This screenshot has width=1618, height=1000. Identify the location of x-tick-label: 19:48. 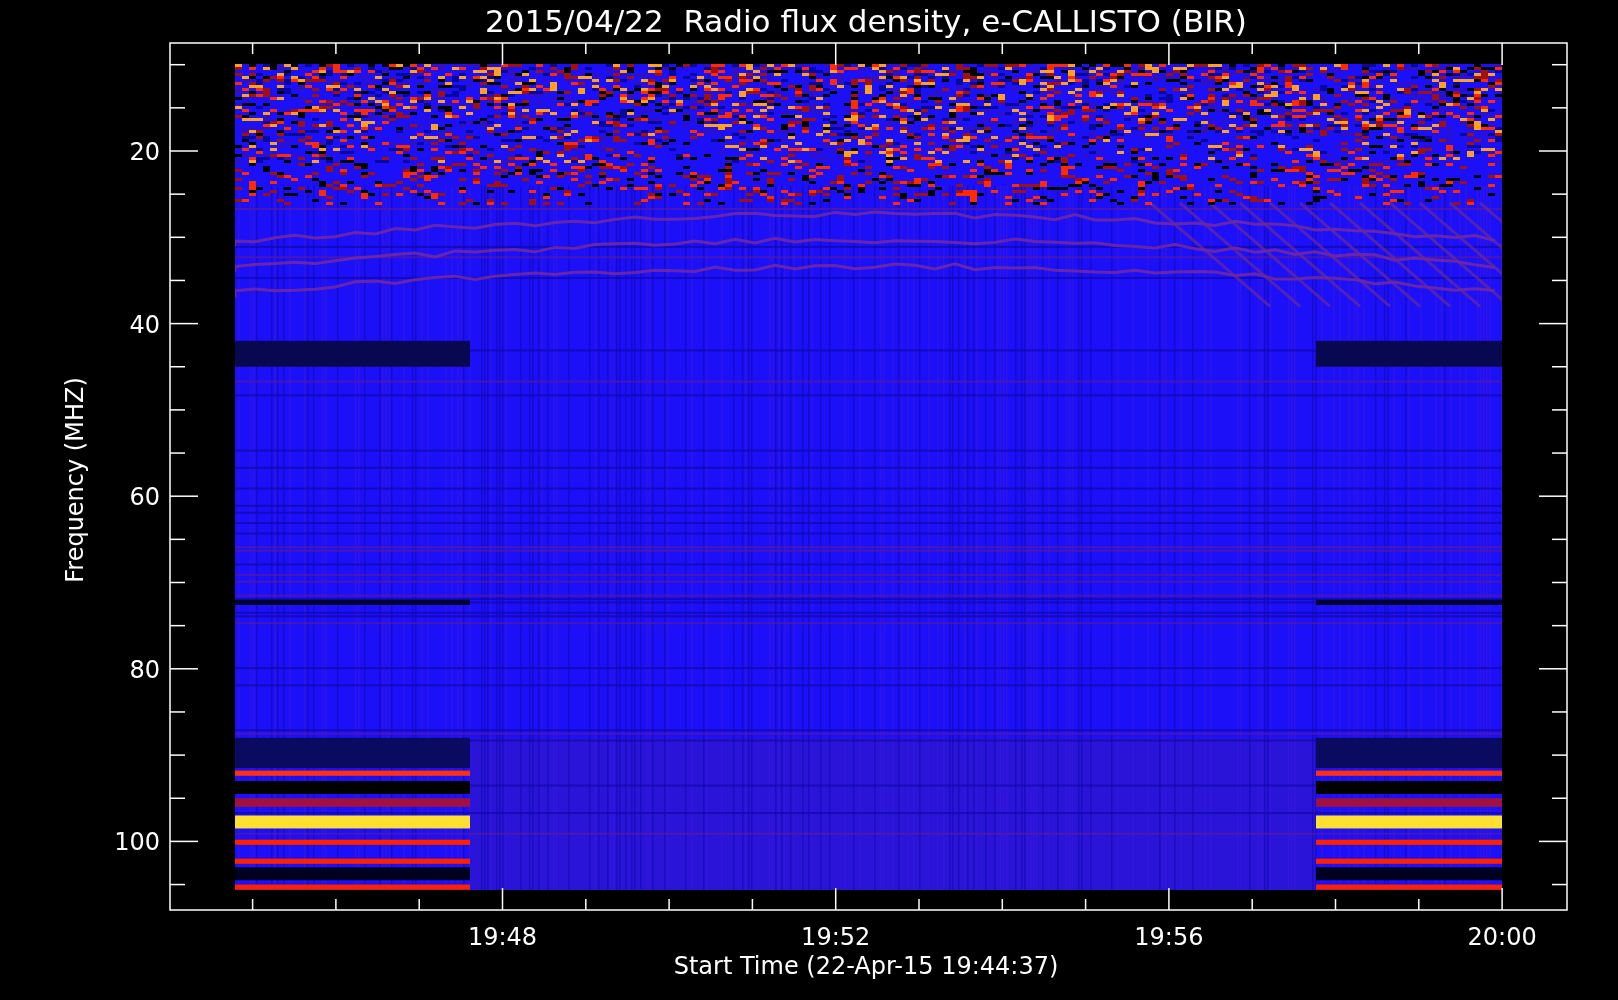
(502, 937).